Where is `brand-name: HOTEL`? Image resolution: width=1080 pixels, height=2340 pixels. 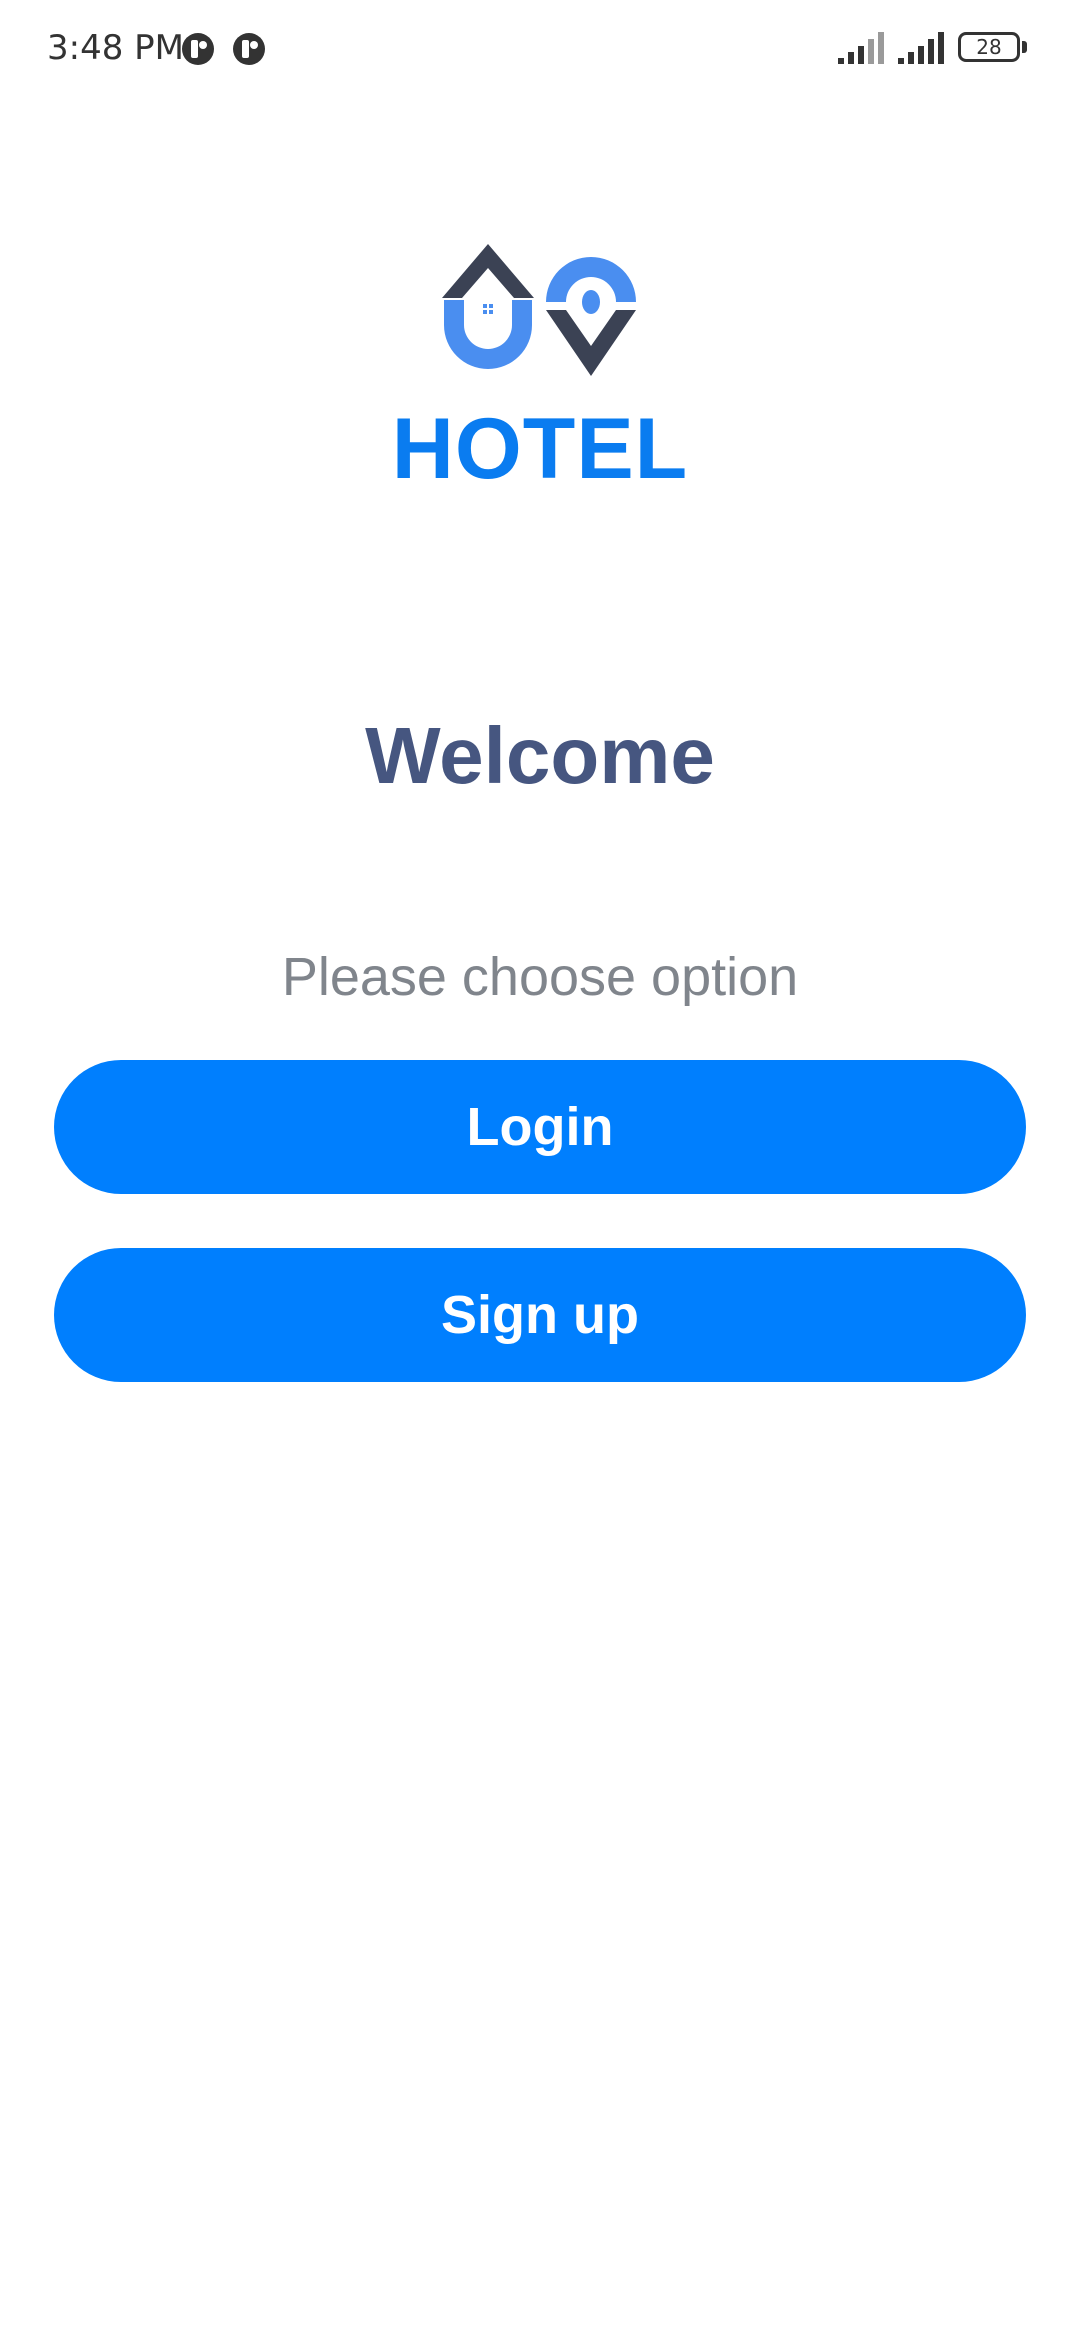
brand-name: HOTEL is located at coordinates (540, 449).